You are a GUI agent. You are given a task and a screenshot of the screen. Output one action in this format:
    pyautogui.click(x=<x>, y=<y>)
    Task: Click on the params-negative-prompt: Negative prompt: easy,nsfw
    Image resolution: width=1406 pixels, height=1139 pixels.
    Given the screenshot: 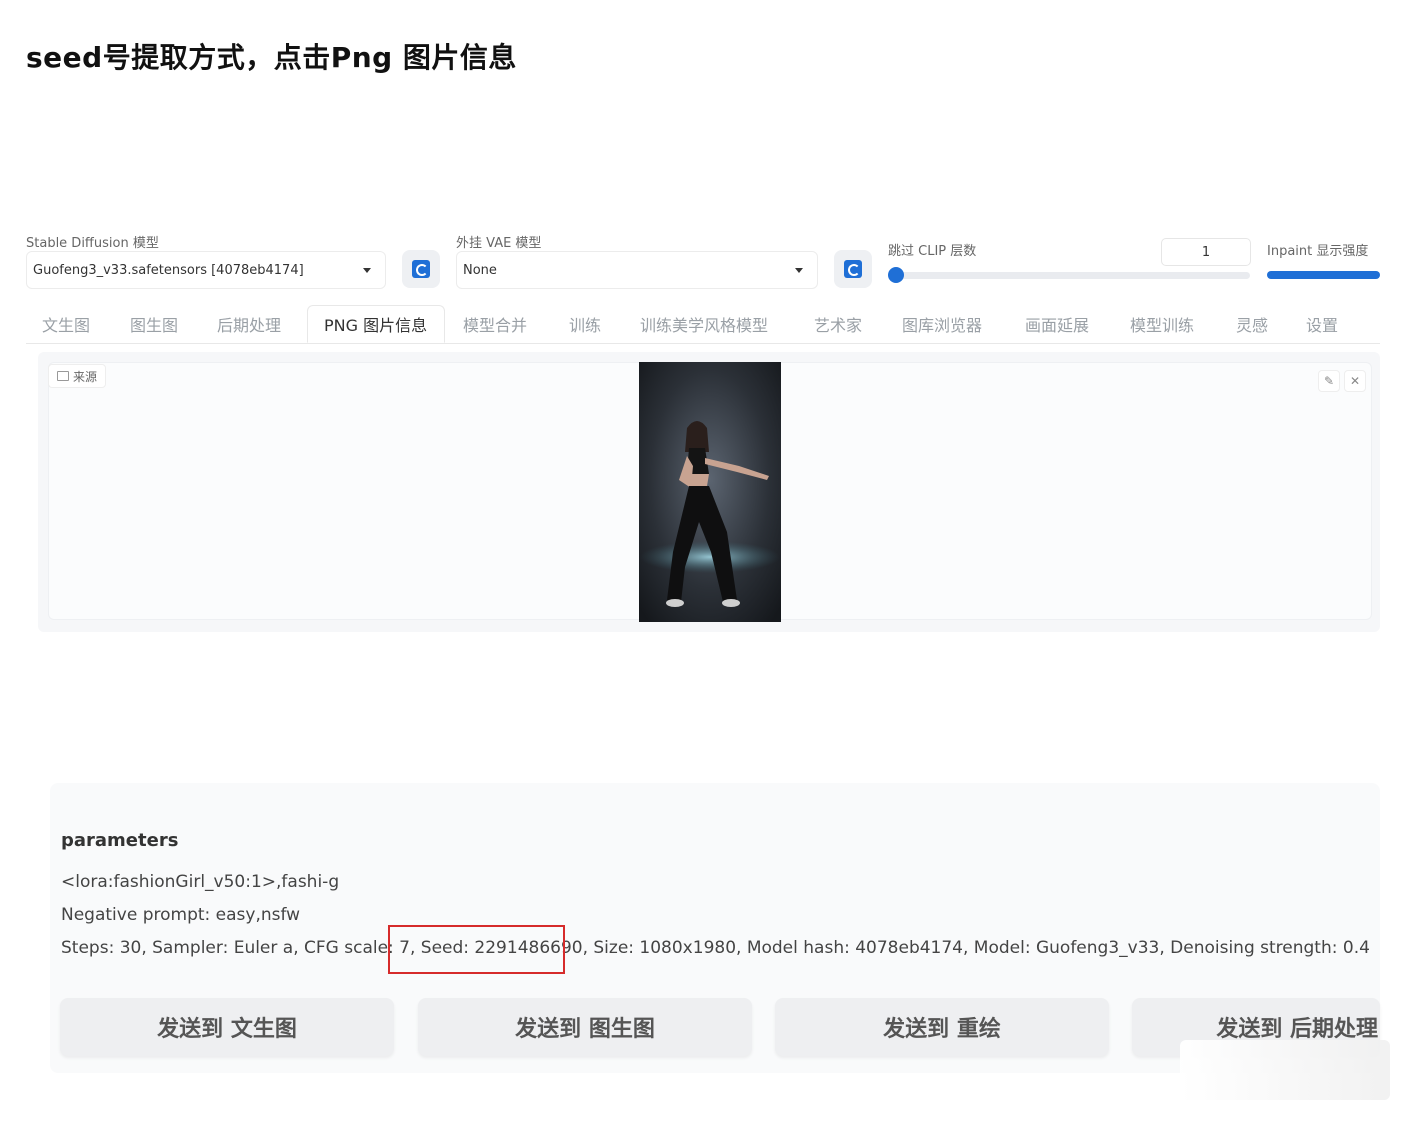 What is the action you would take?
    pyautogui.click(x=181, y=915)
    